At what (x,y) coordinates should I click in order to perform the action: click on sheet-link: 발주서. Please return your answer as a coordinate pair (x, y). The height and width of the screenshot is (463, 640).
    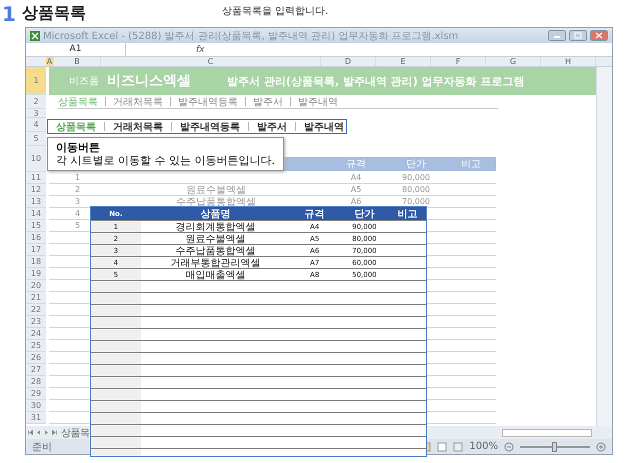
    Looking at the image, I should click on (268, 101).